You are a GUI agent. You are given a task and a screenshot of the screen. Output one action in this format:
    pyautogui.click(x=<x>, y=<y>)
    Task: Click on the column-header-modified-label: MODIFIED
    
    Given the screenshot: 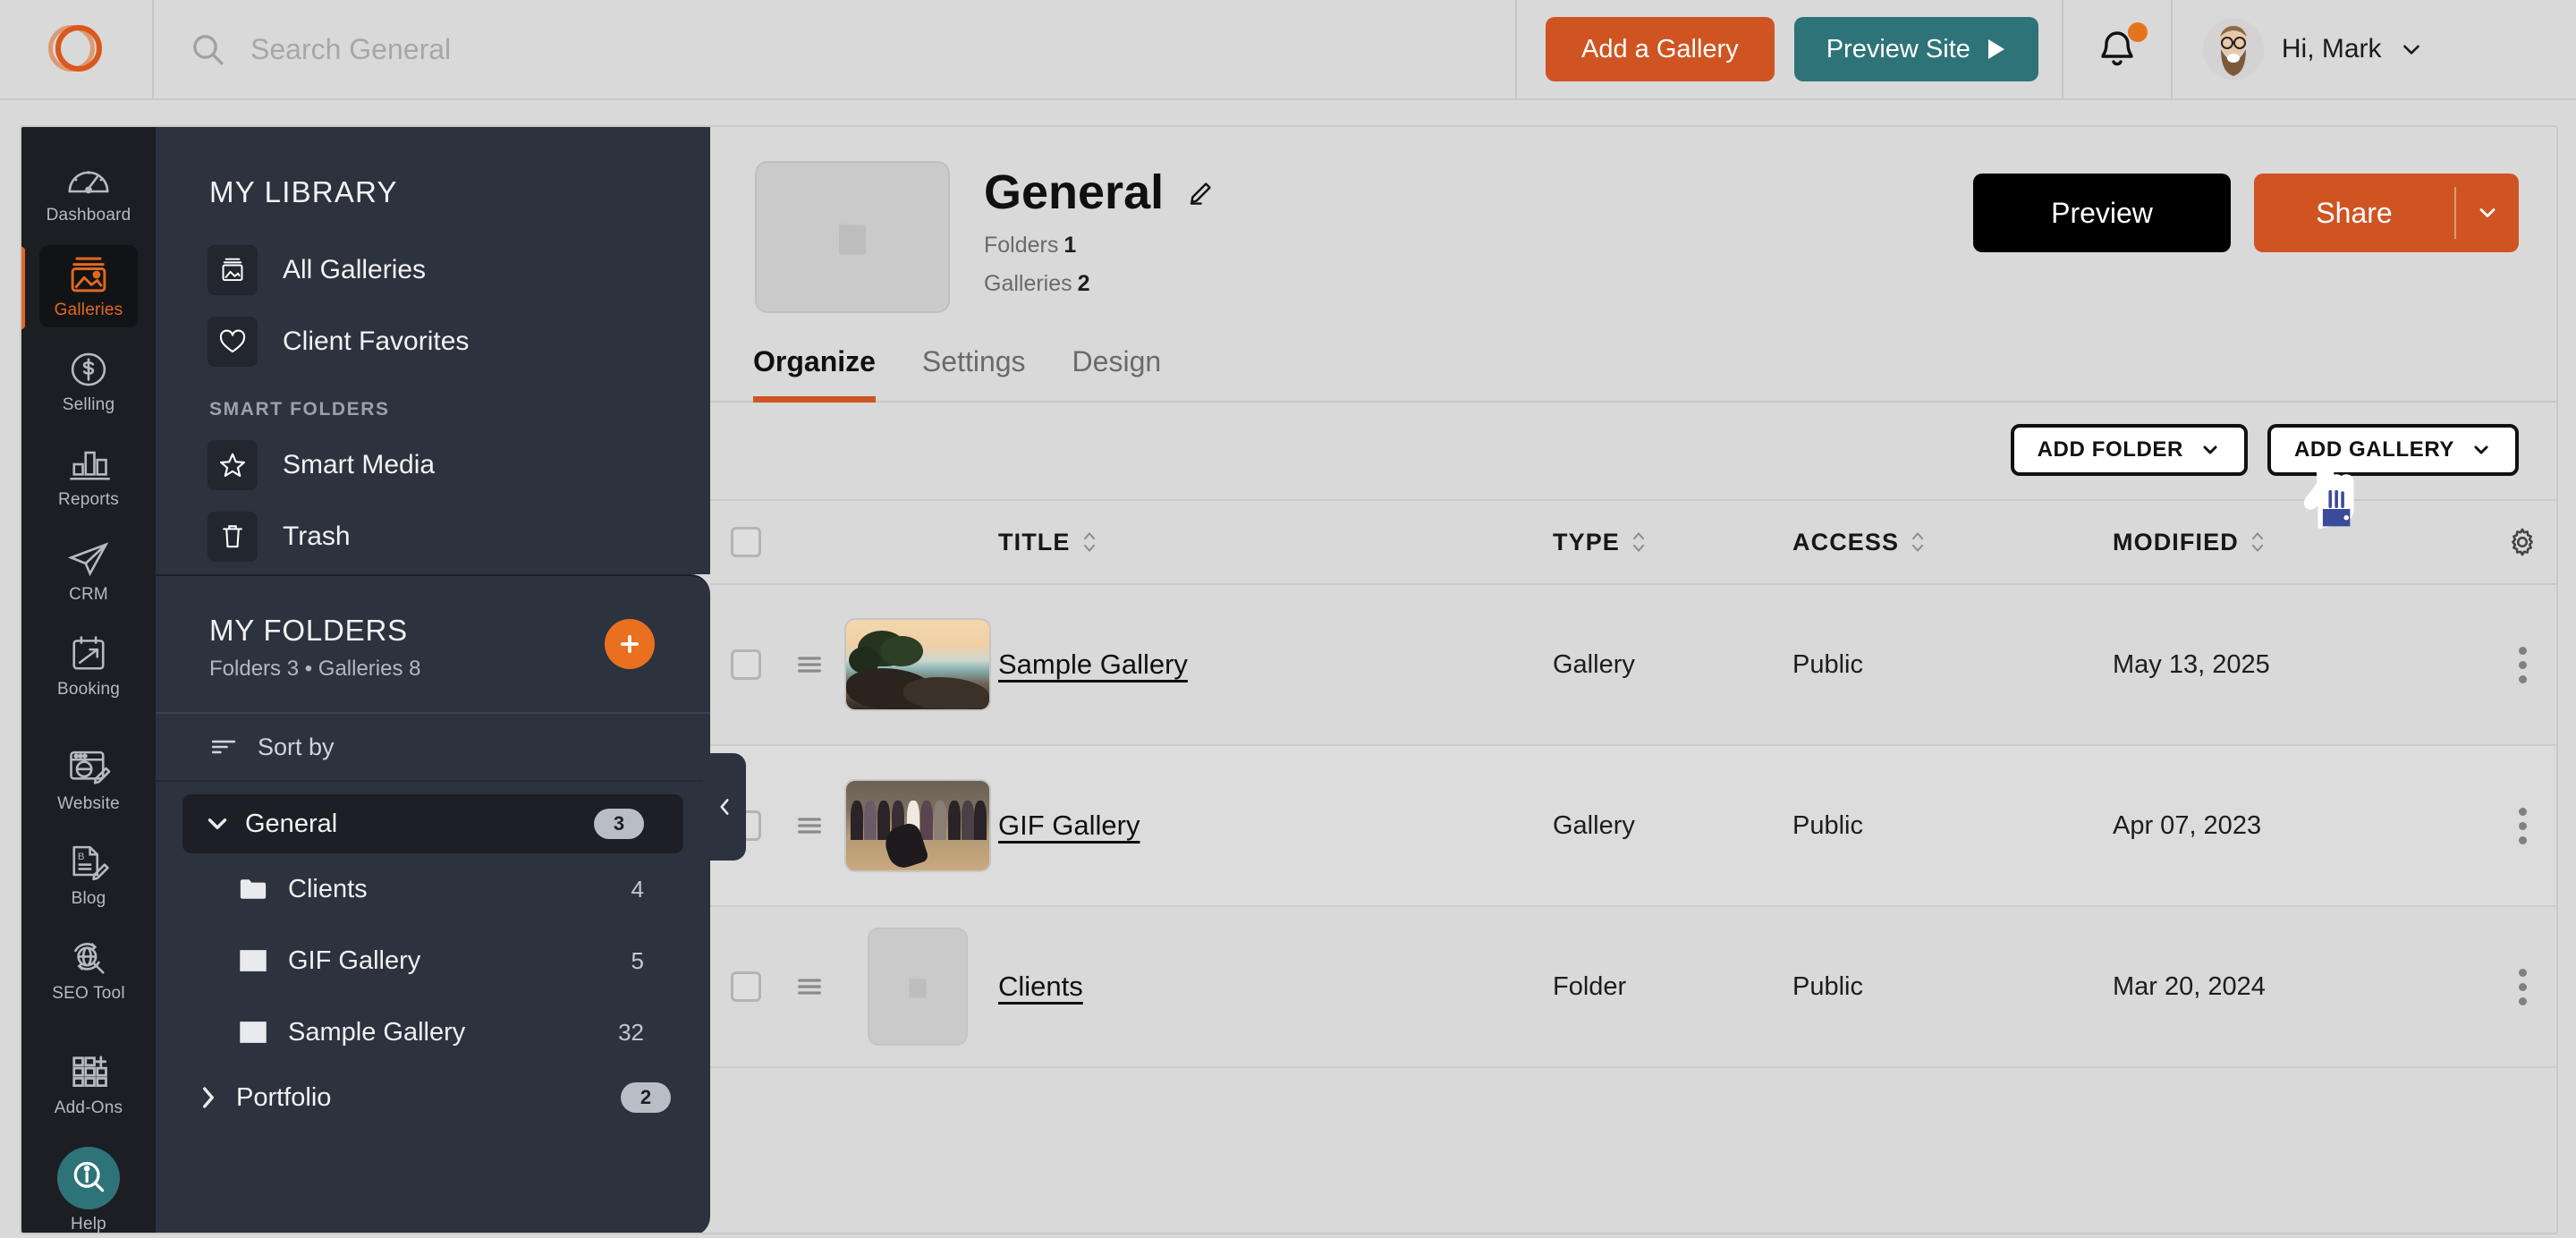 What is the action you would take?
    pyautogui.click(x=2176, y=541)
    